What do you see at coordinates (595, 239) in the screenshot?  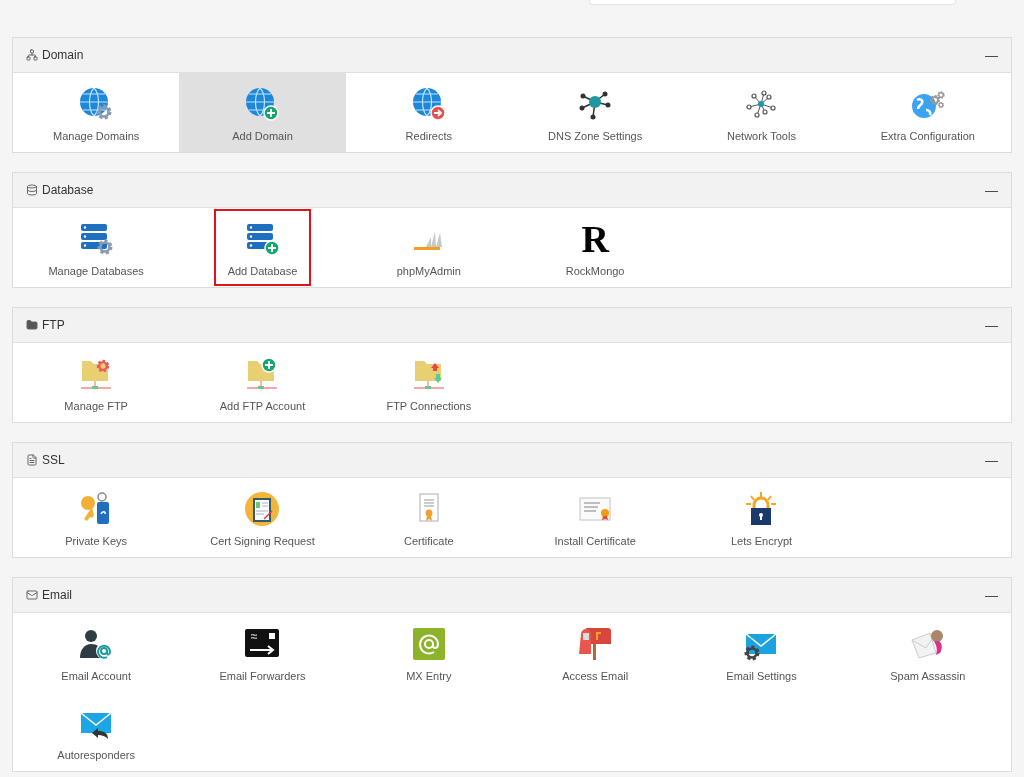 I see `letter-logo: R` at bounding box center [595, 239].